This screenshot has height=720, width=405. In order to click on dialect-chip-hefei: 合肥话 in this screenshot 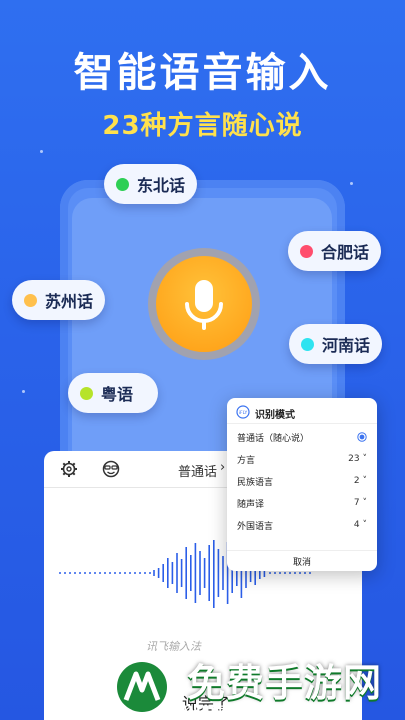, I will do `click(335, 251)`.